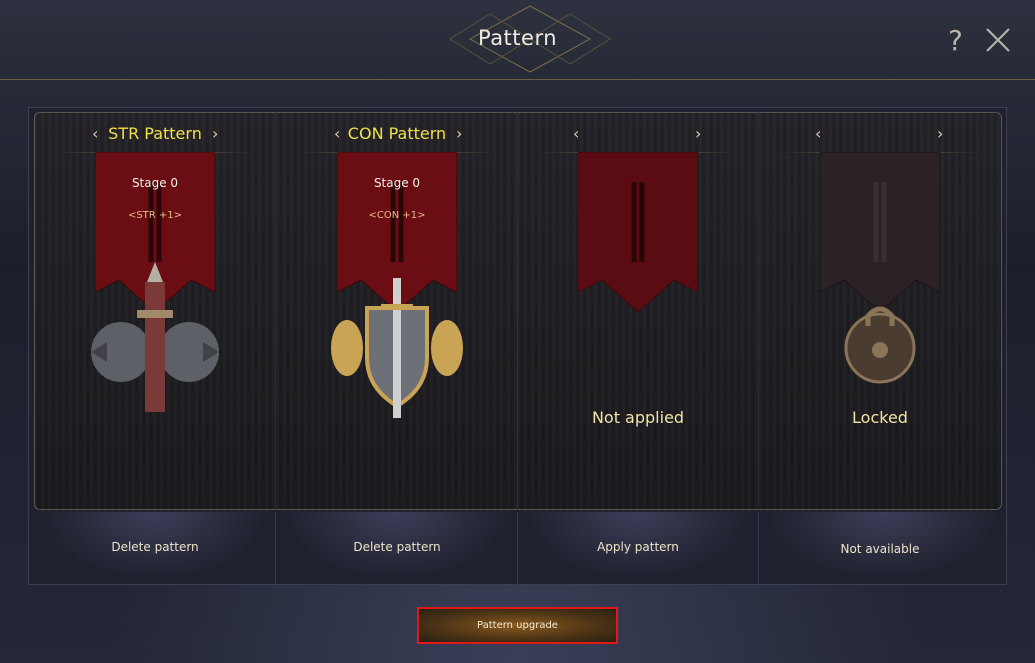  What do you see at coordinates (397, 348) in the screenshot?
I see `lion-shield-emblem-icon` at bounding box center [397, 348].